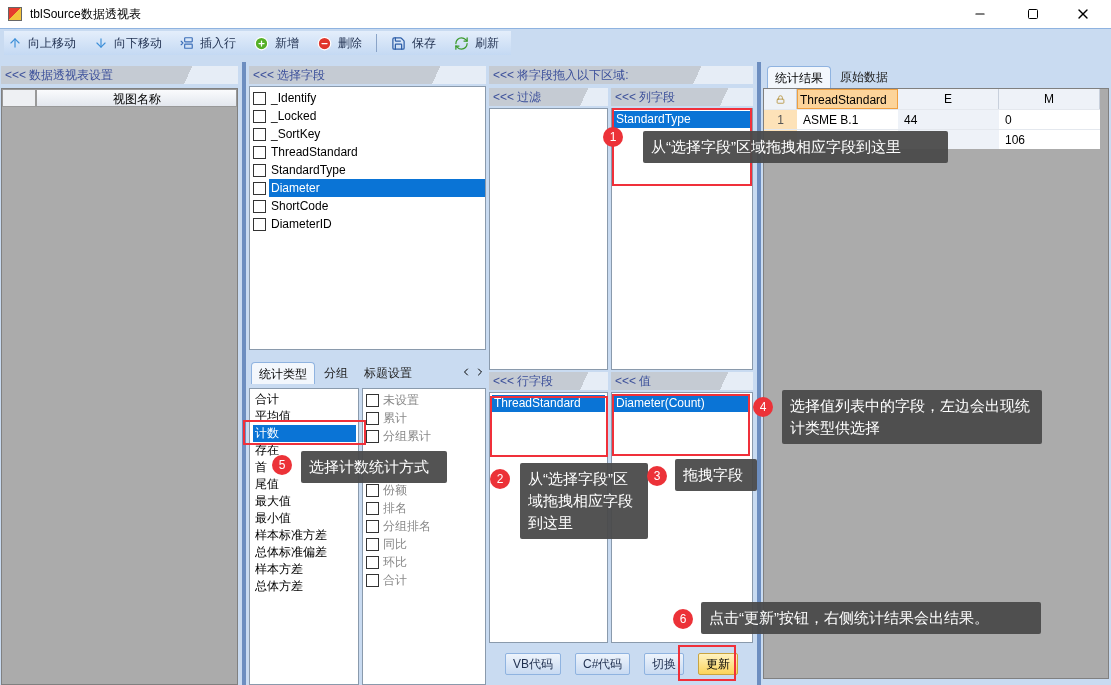 The image size is (1111, 685). I want to click on stat-type-item: 样本标准方差, so click(304, 535).